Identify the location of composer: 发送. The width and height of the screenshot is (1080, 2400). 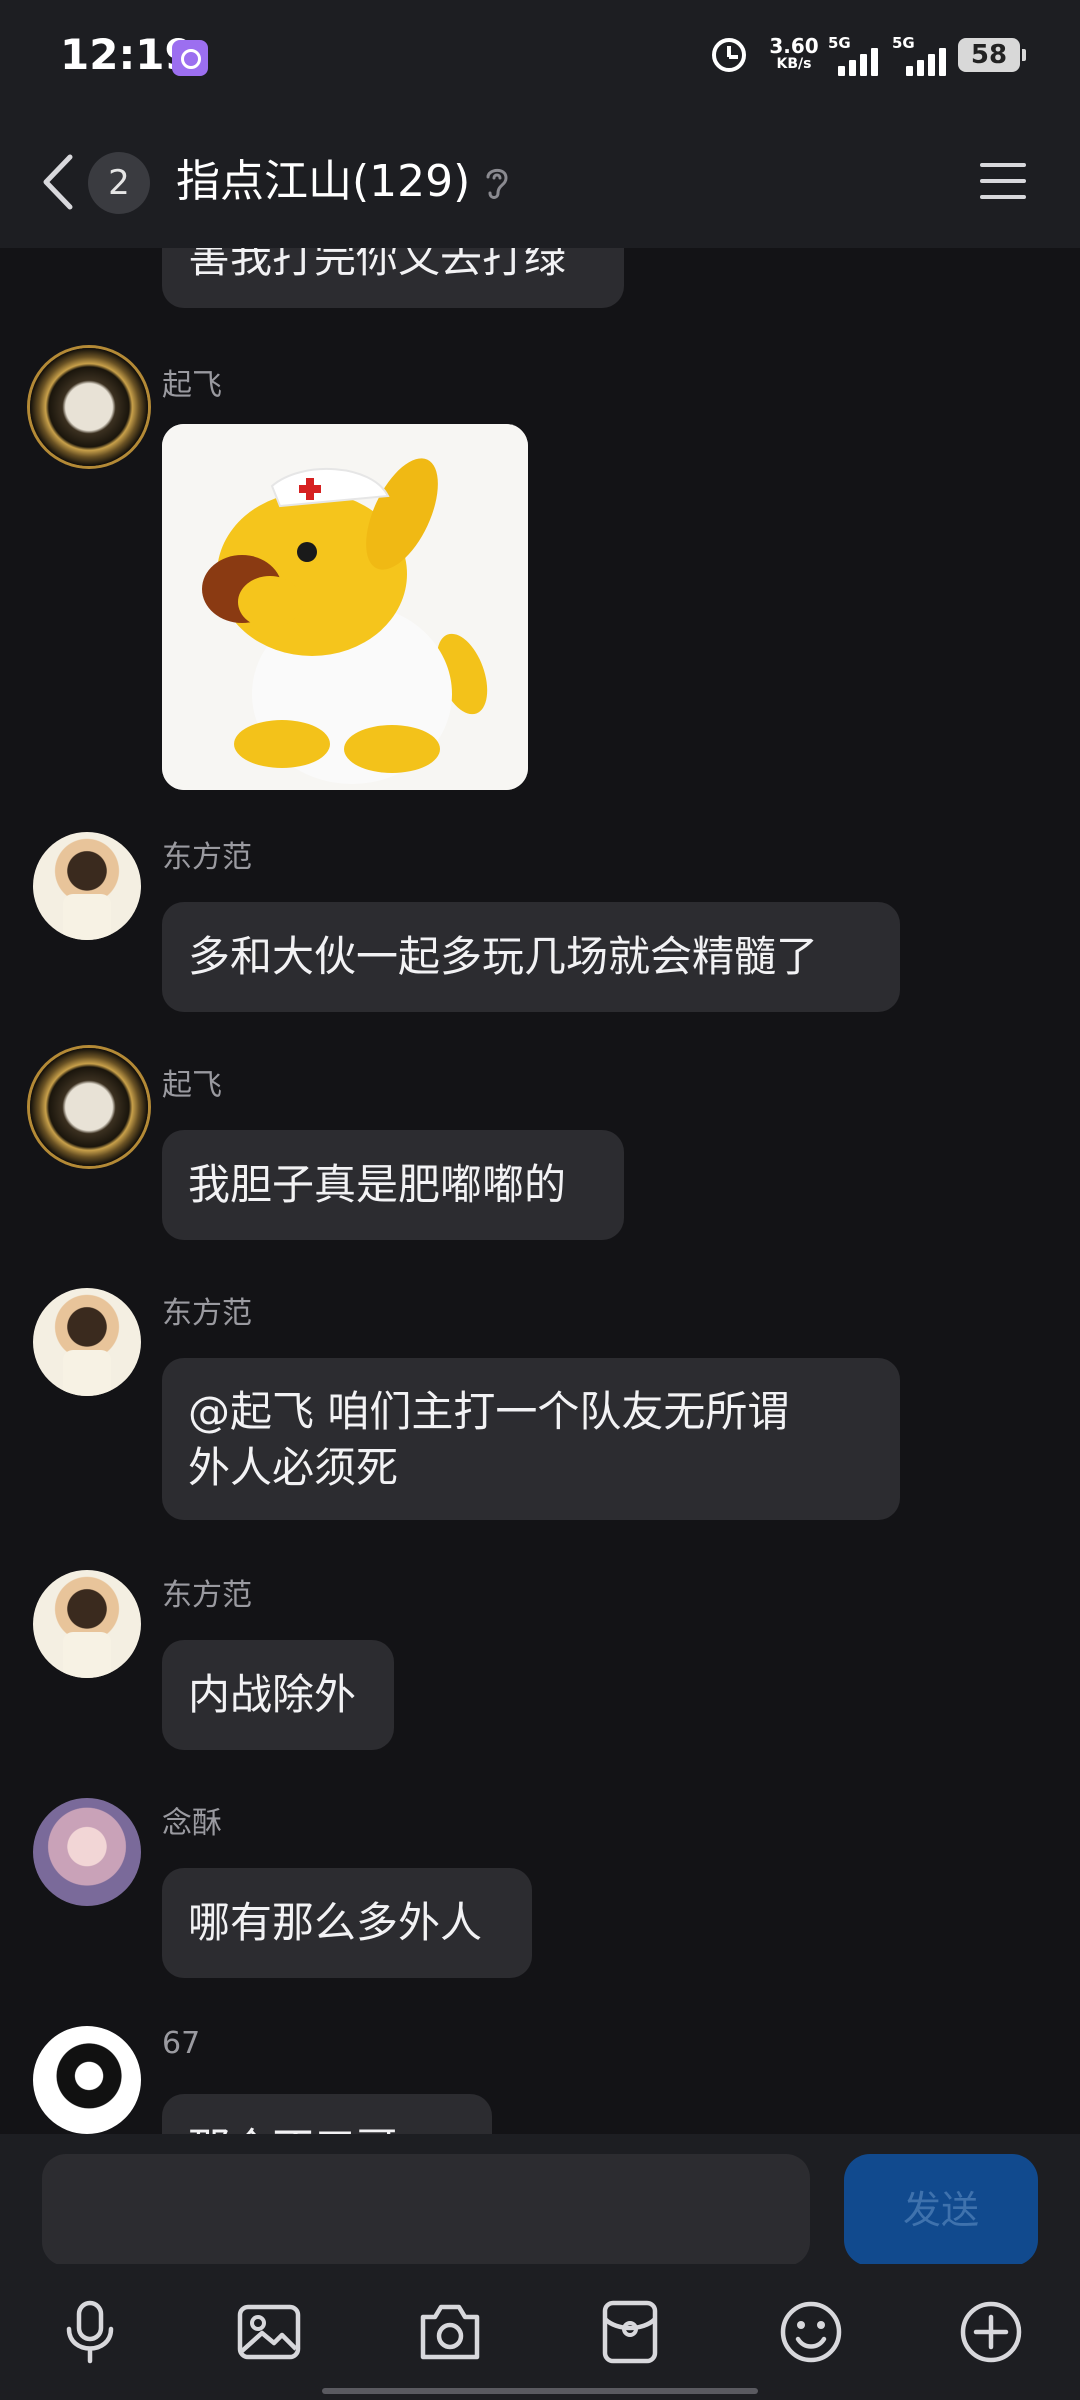
(540, 2200).